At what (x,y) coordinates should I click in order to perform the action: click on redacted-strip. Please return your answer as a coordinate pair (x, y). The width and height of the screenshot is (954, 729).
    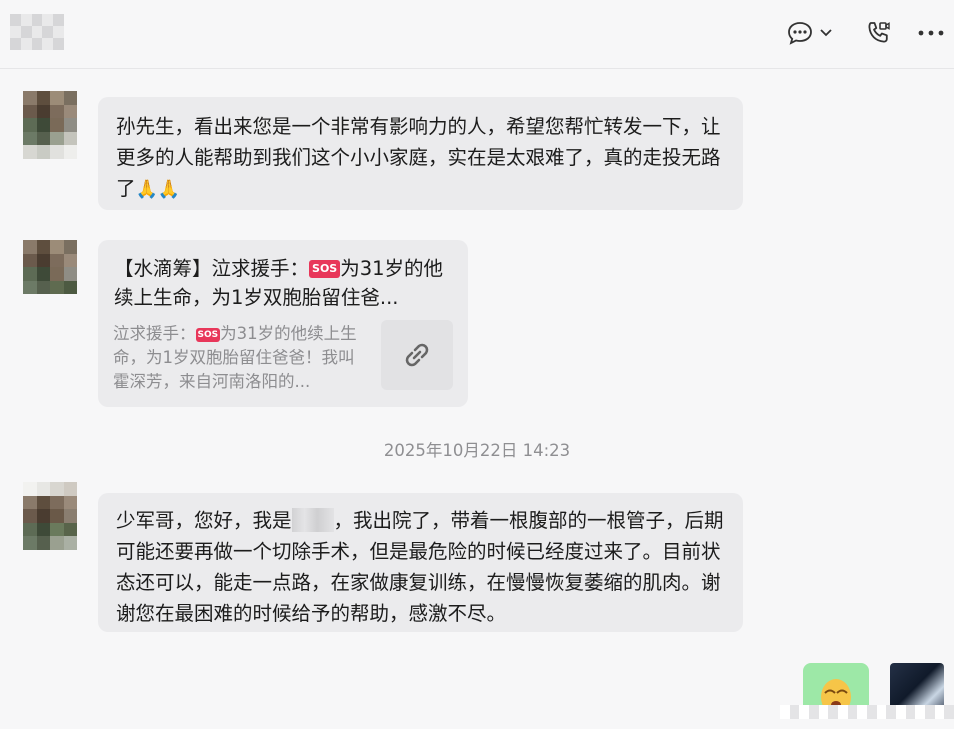
    Looking at the image, I should click on (867, 712).